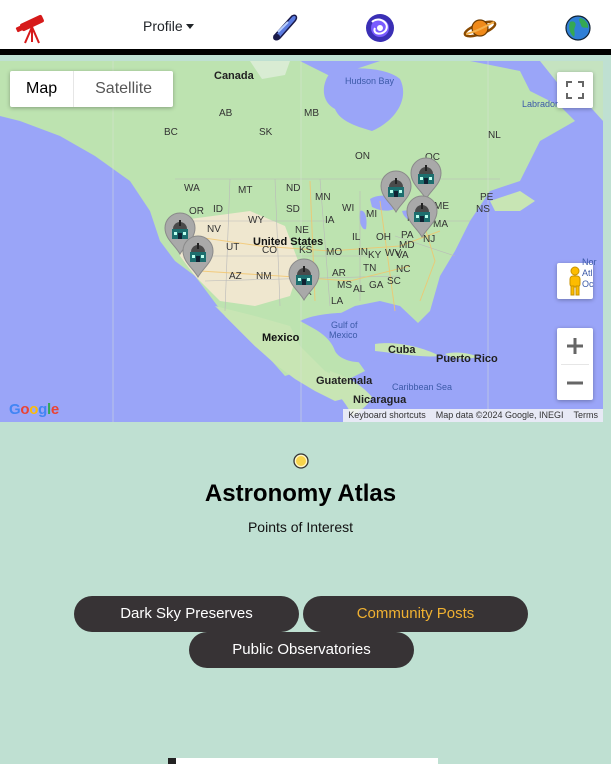 Image resolution: width=611 pixels, height=764 pixels. What do you see at coordinates (266, 132) in the screenshot?
I see `map-label-sk: SK` at bounding box center [266, 132].